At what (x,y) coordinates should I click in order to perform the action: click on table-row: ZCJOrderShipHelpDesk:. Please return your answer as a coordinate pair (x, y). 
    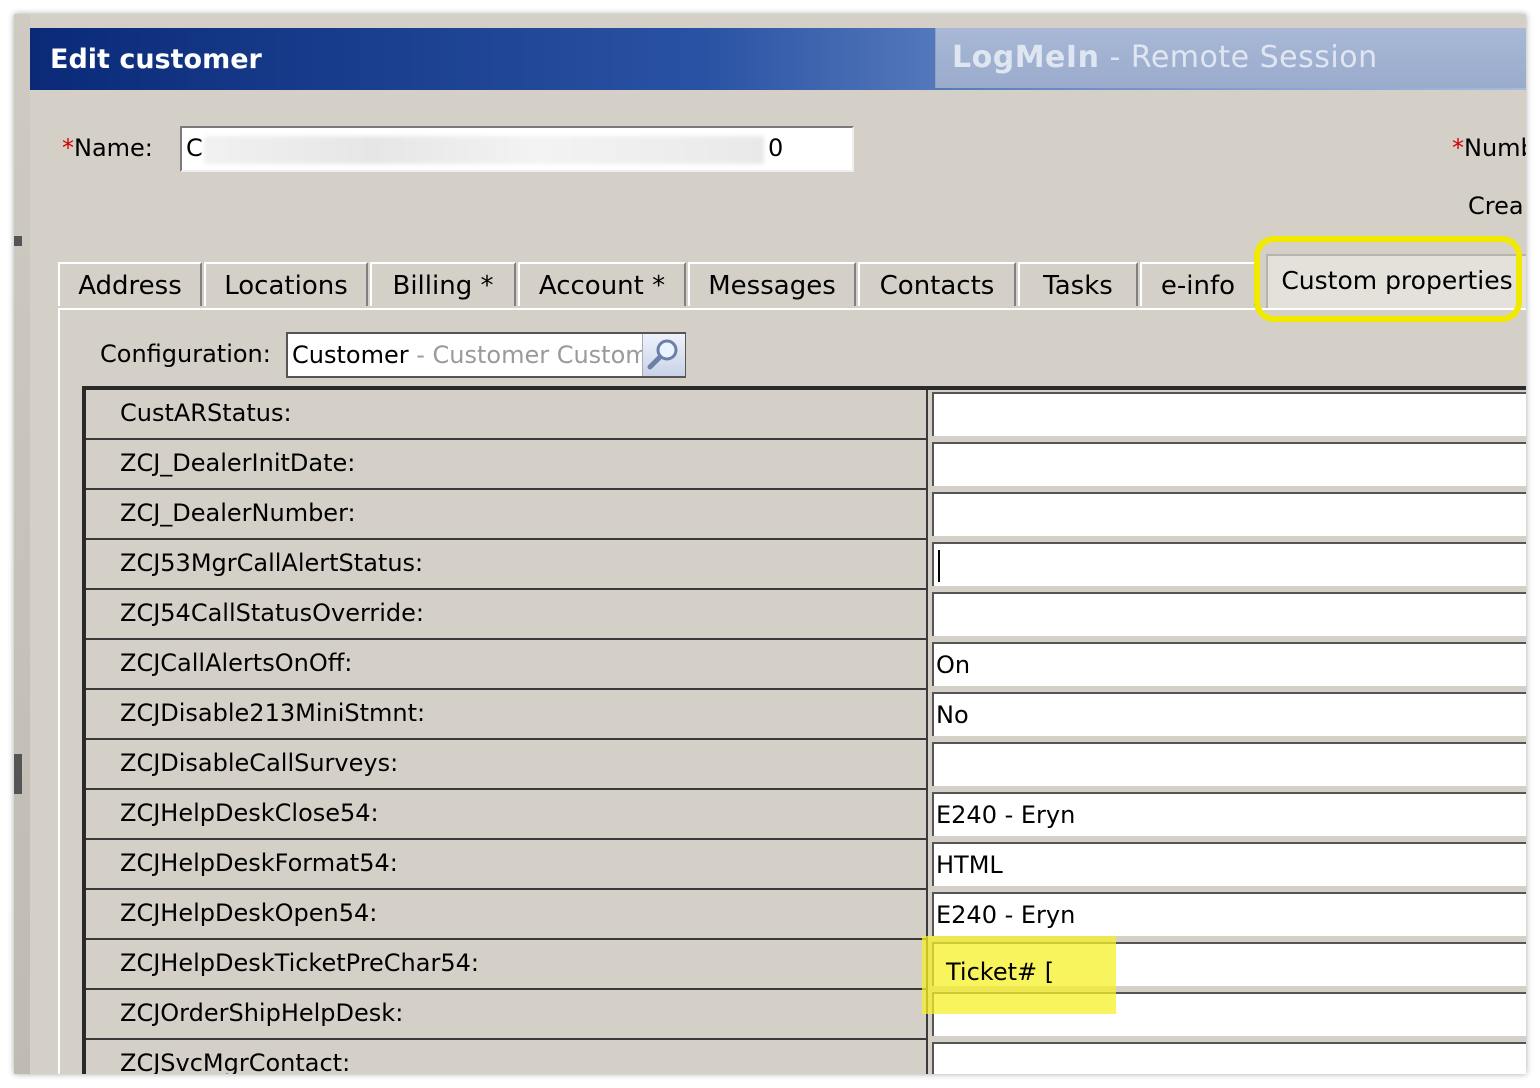
    Looking at the image, I should click on (806, 1015).